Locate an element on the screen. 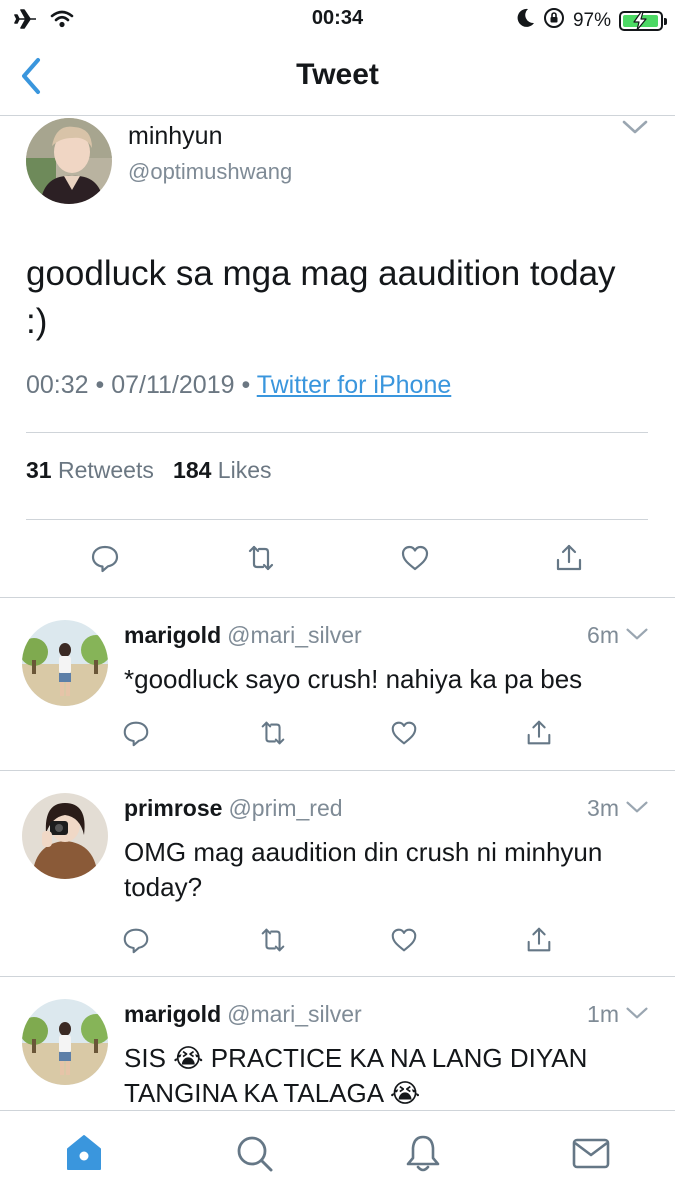 The height and width of the screenshot is (1200, 675). tweet-time: 00:32 is located at coordinates (57, 385).